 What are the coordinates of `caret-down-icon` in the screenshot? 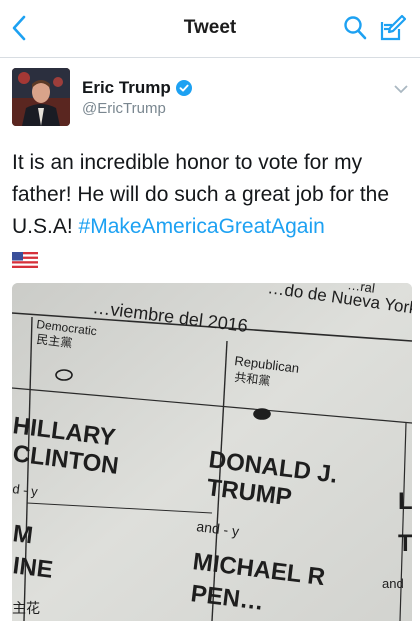 It's located at (401, 88).